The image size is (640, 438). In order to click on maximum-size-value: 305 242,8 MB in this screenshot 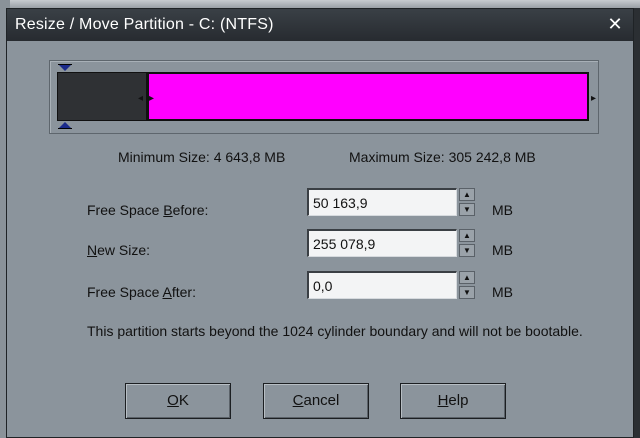, I will do `click(492, 157)`.